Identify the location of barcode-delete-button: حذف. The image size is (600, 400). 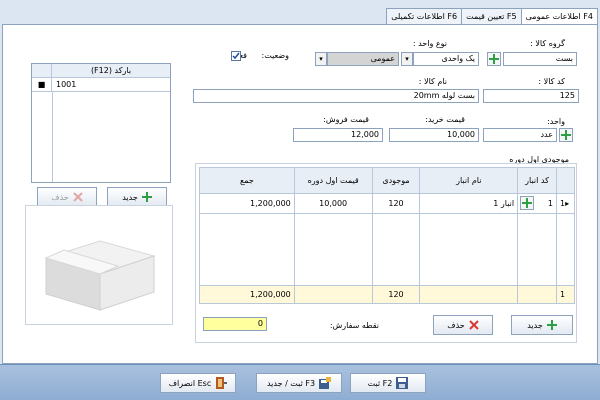
(67, 197).